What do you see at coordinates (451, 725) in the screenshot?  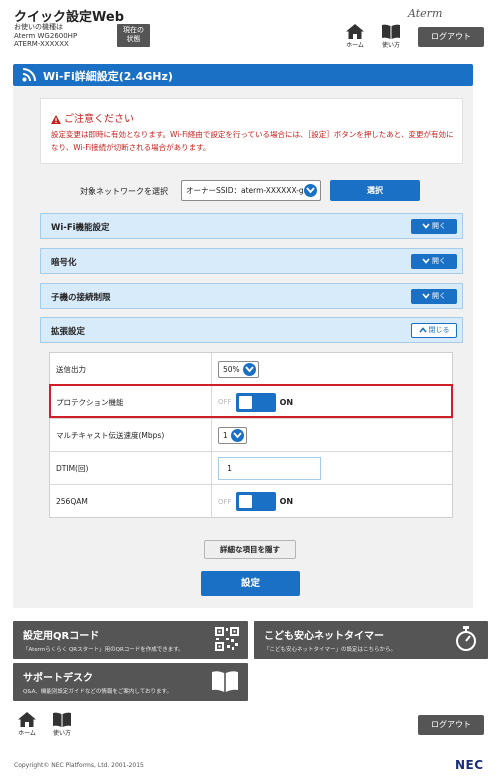 I see `footer-logout-button: ログアウト` at bounding box center [451, 725].